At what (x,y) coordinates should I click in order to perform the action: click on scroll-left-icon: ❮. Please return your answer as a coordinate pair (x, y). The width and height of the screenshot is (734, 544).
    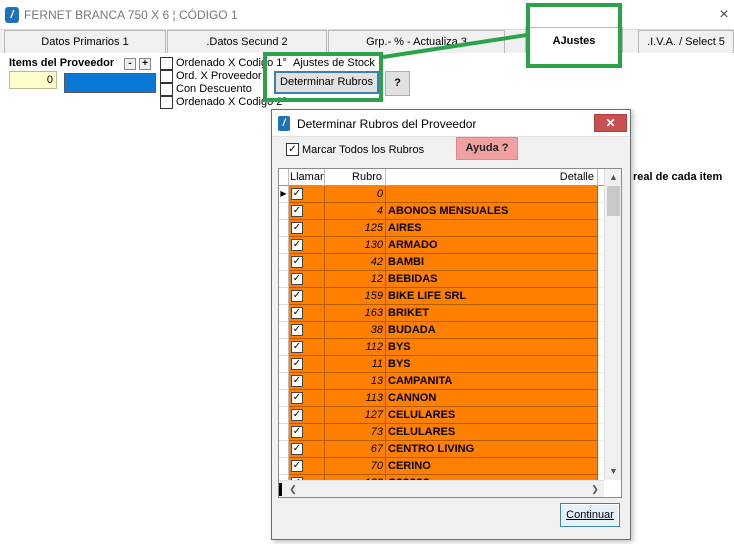
    Looking at the image, I should click on (293, 489).